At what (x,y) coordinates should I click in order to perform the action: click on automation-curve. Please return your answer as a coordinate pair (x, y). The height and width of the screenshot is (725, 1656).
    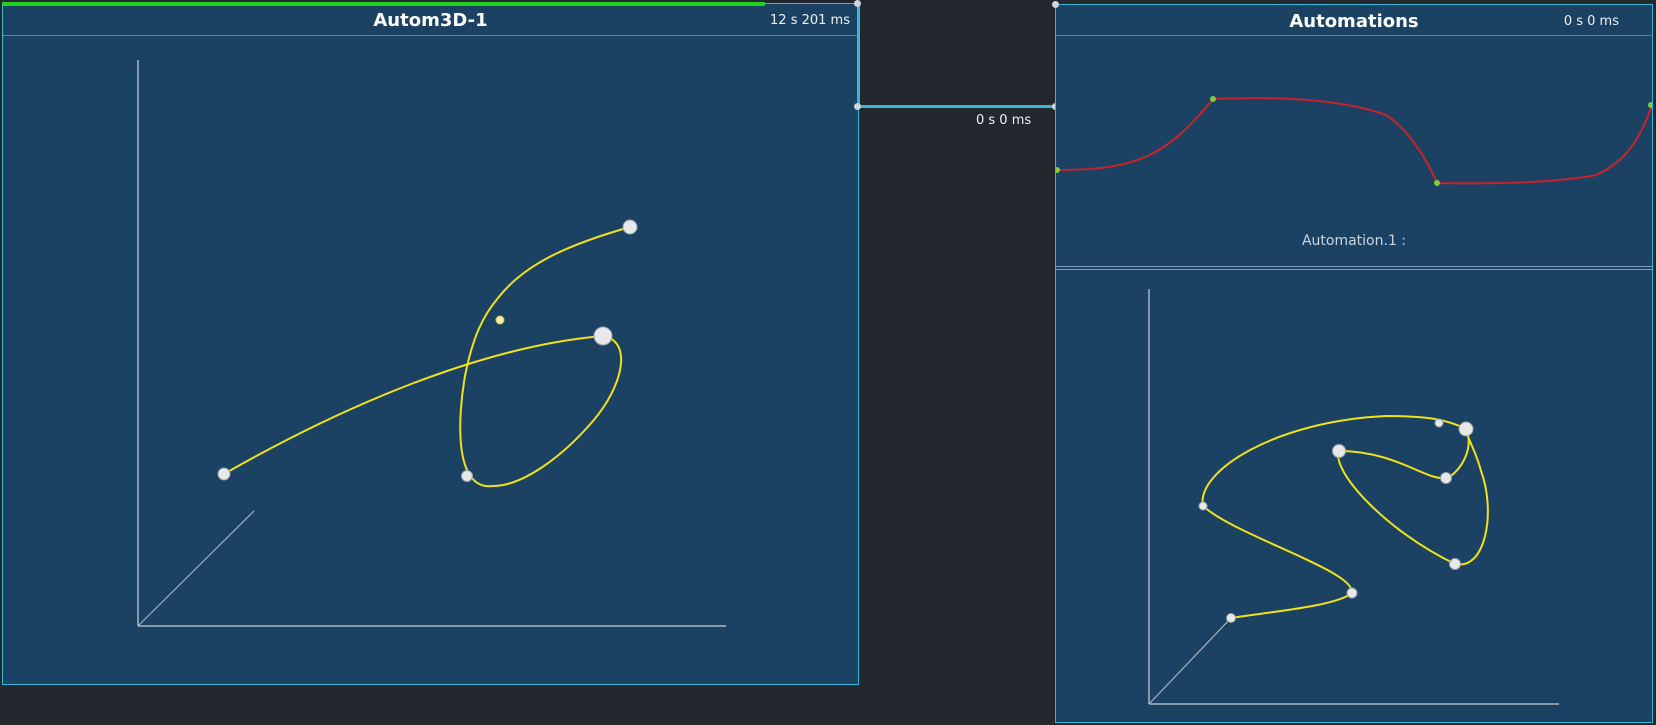
    Looking at the image, I should click on (1354, 141).